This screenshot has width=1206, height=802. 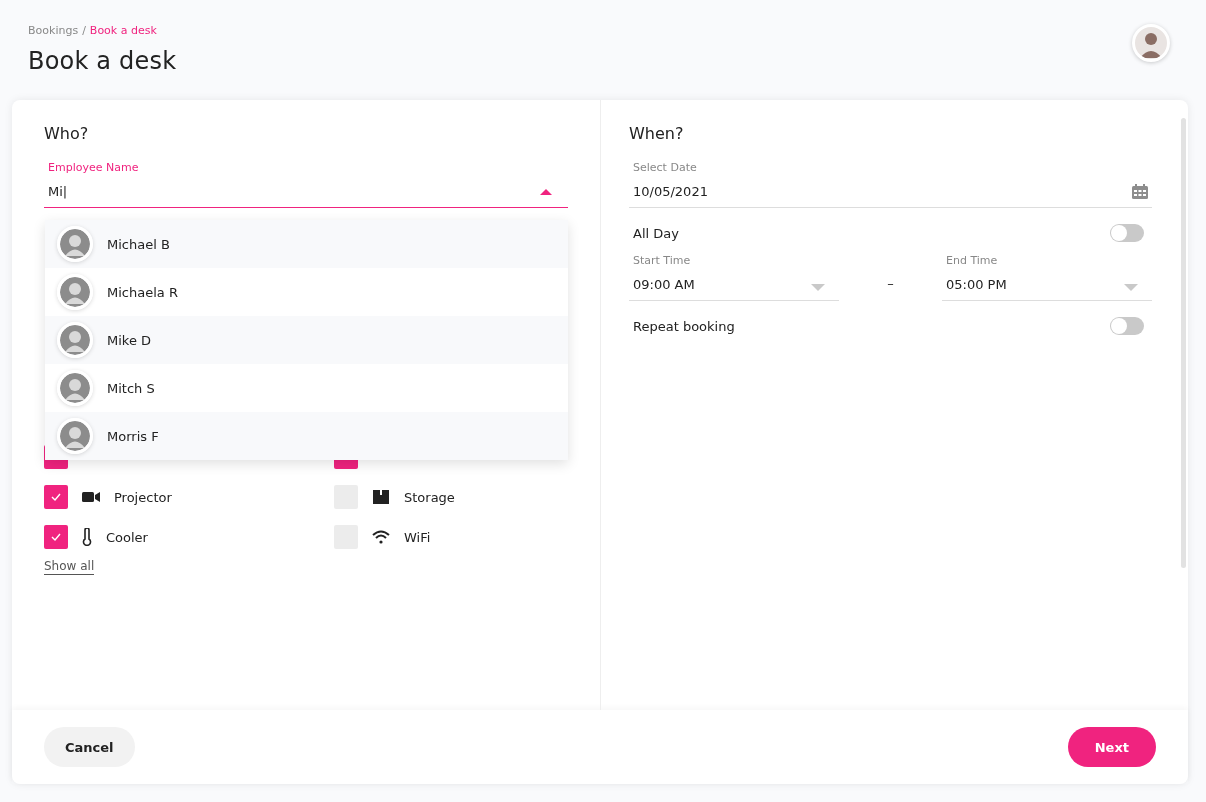 I want to click on amenity-label: Storage, so click(x=429, y=497).